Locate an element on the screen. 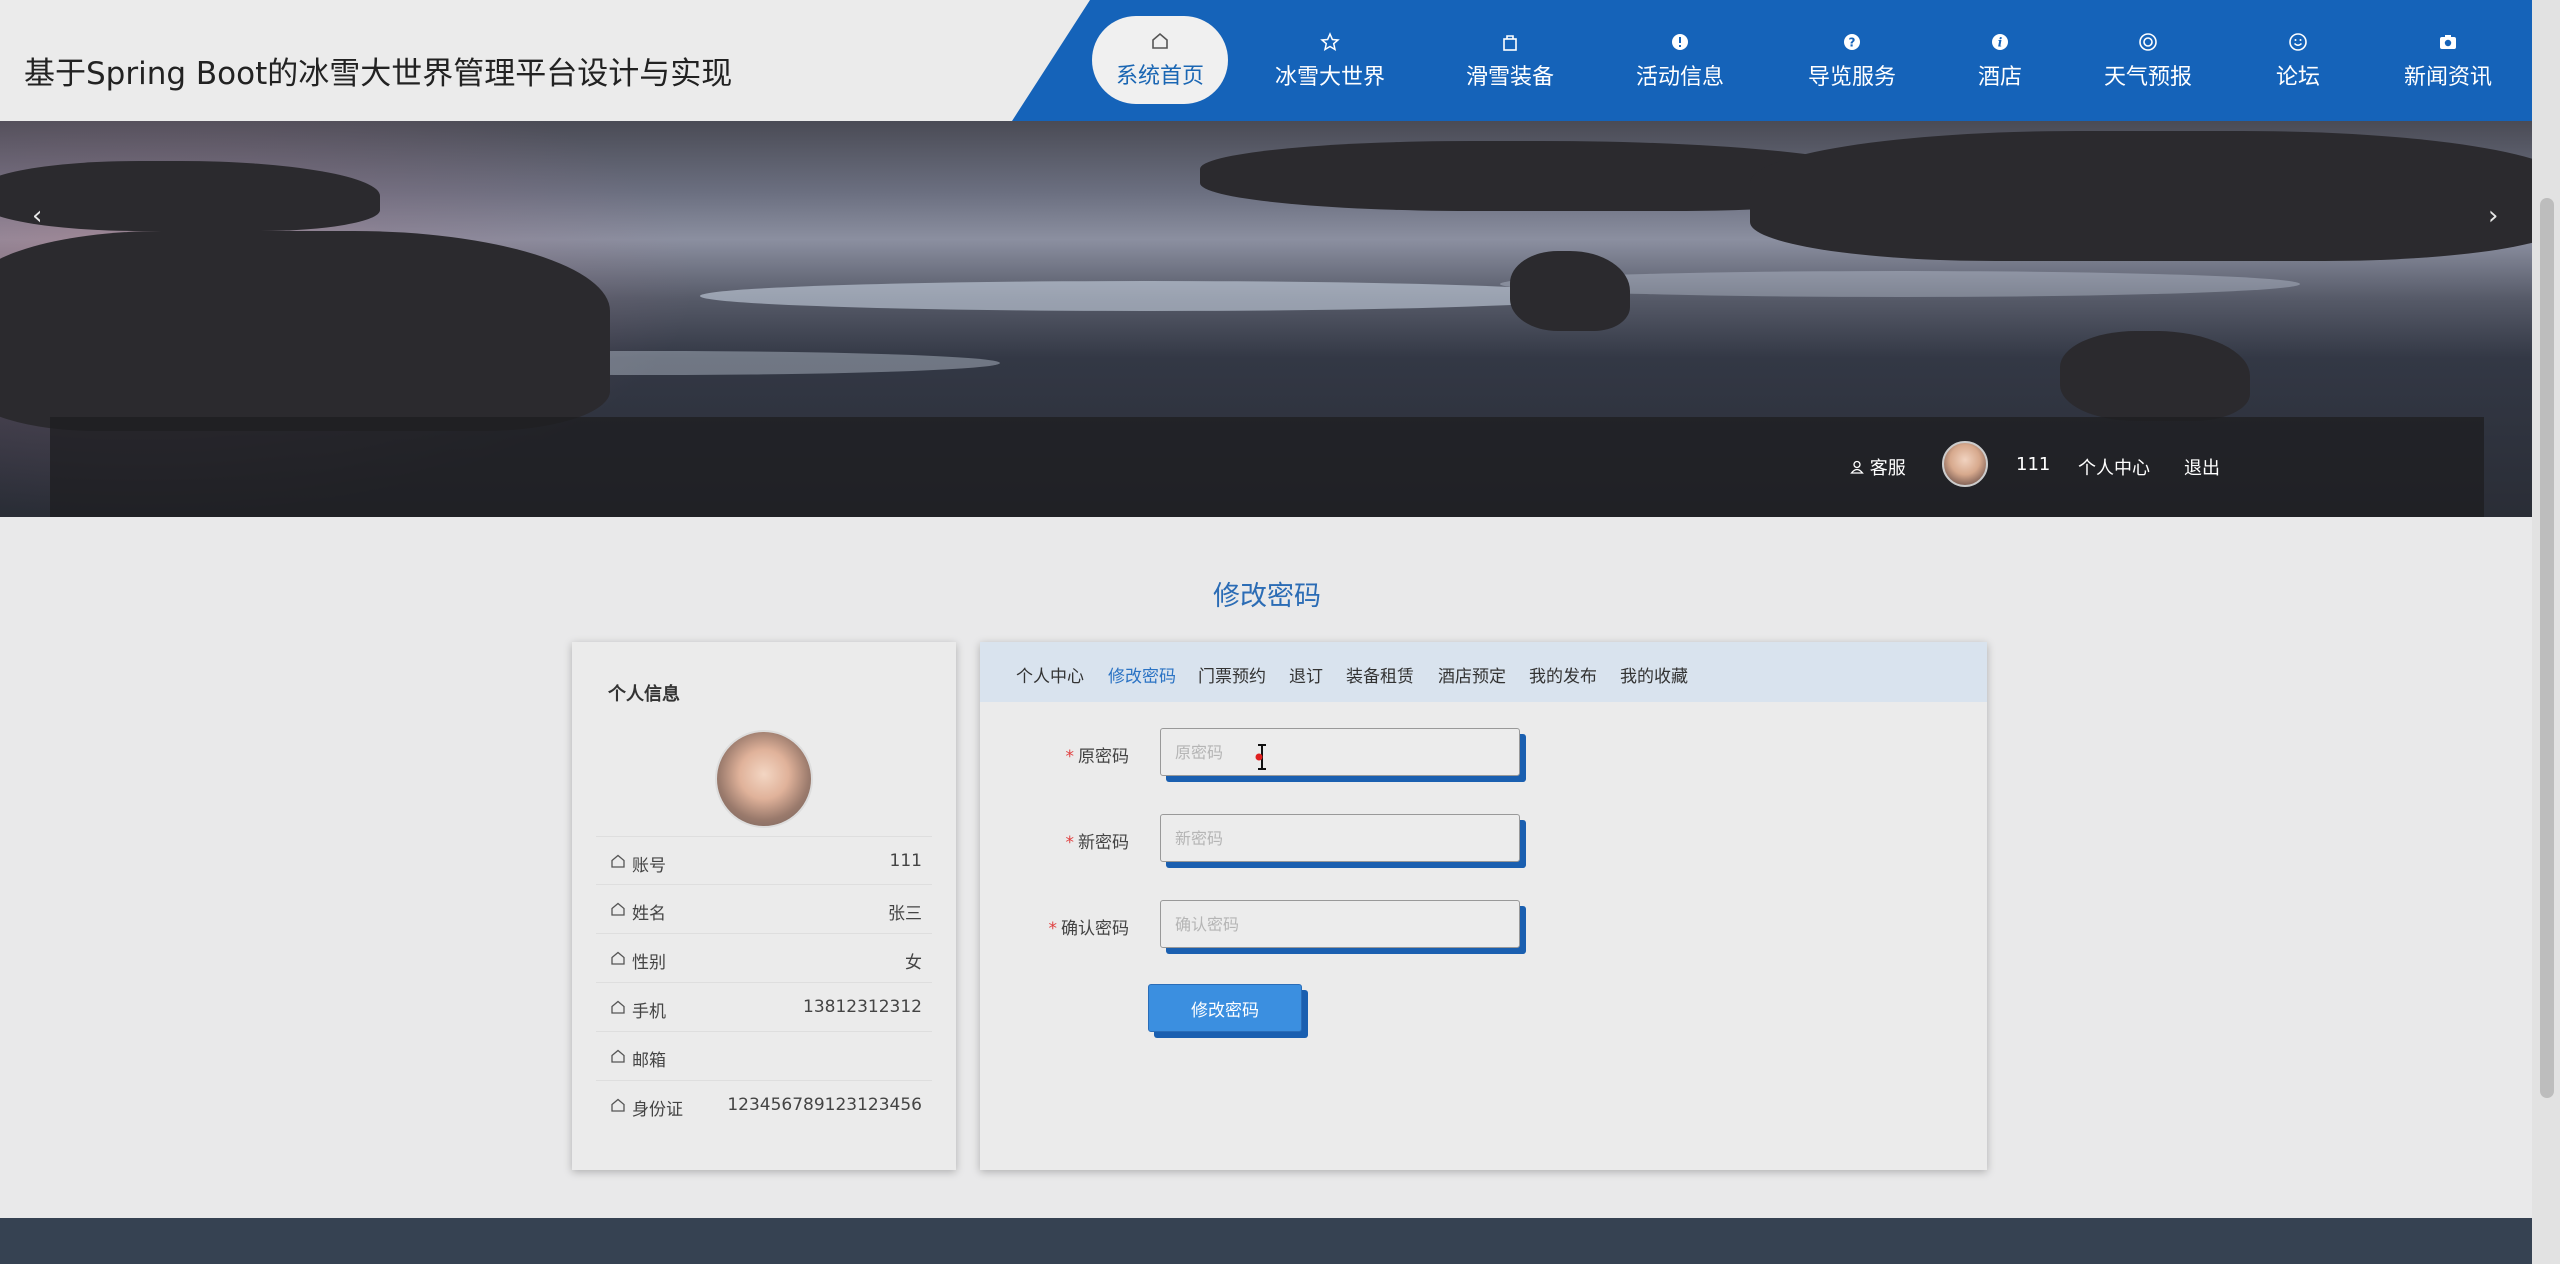 The image size is (2560, 1264). profile-avatar is located at coordinates (764, 779).